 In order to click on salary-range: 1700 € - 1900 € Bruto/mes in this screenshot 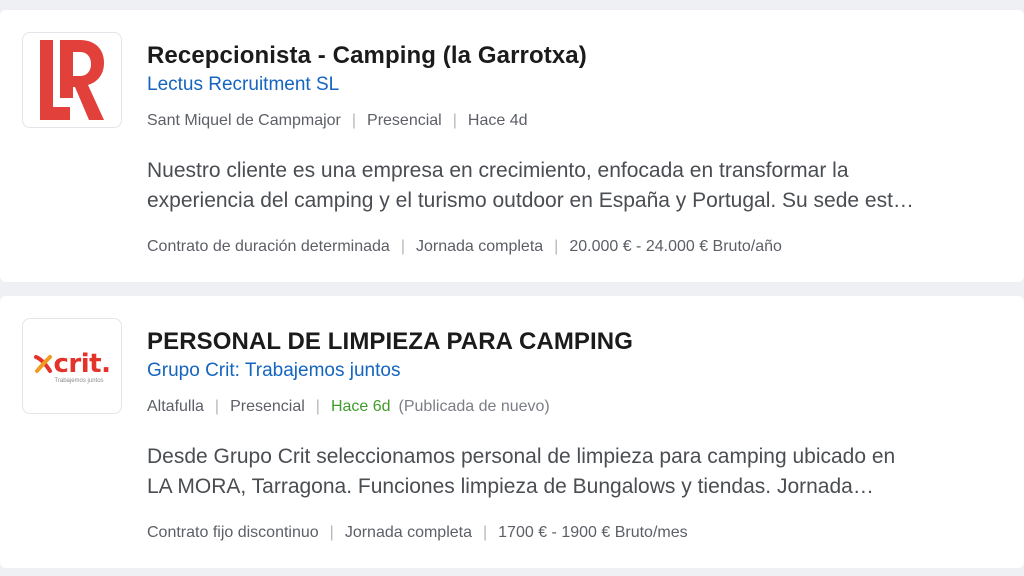, I will do `click(593, 532)`.